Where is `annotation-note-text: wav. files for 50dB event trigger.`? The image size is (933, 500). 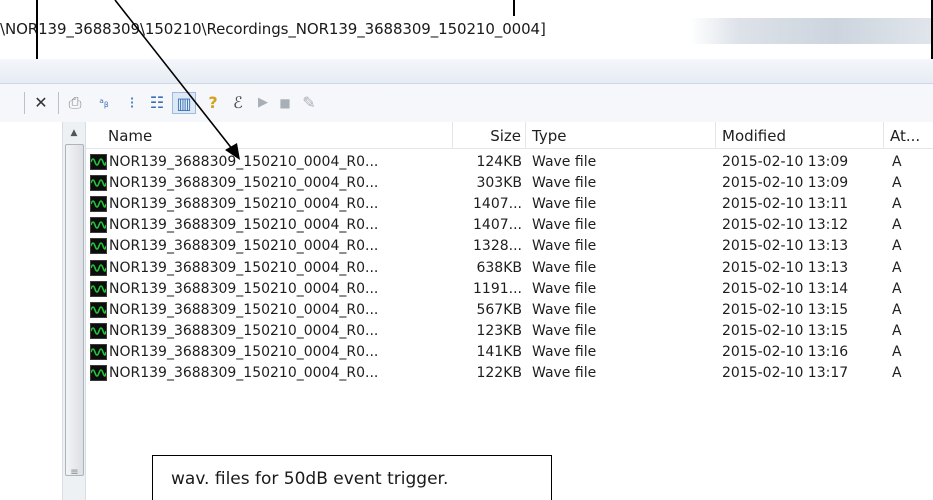
annotation-note-text: wav. files for 50dB event trigger. is located at coordinates (310, 479).